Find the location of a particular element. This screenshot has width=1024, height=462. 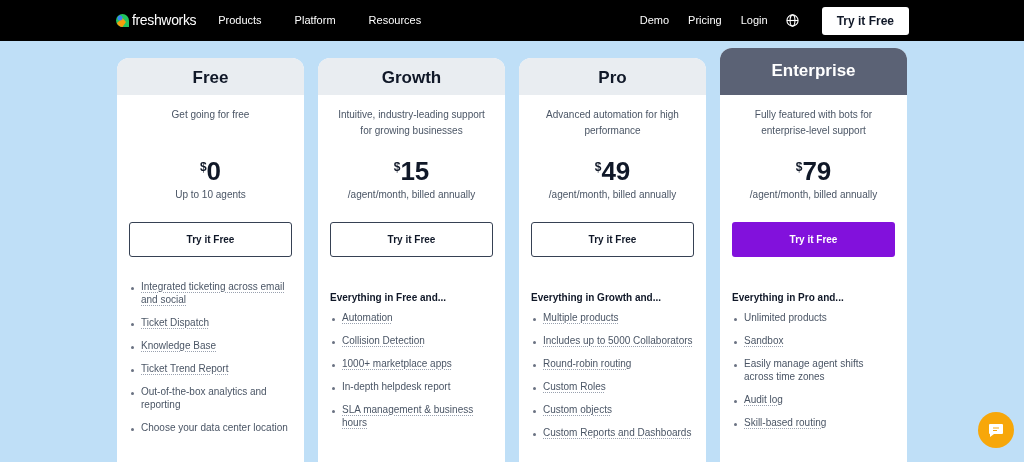

logo-icon is located at coordinates (122, 20).